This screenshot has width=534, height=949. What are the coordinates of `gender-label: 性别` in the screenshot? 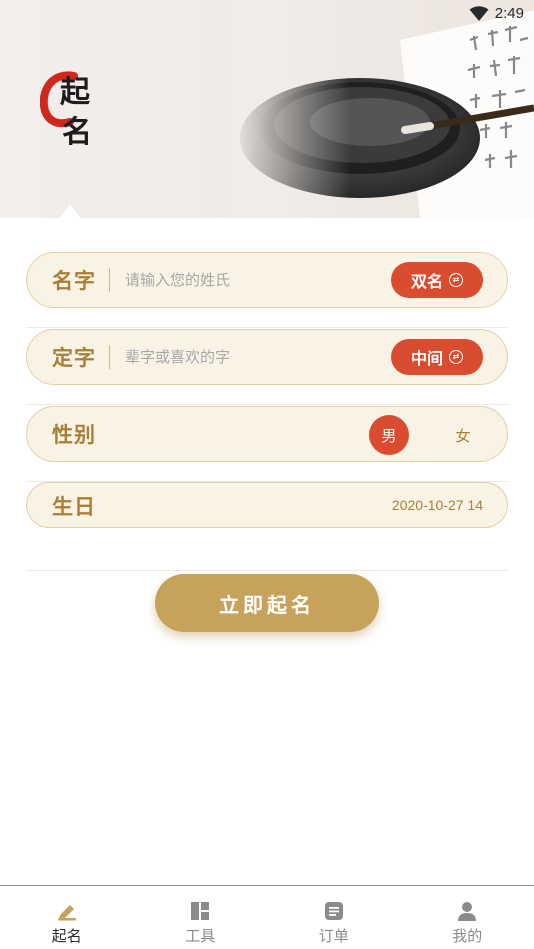 It's located at (74, 435).